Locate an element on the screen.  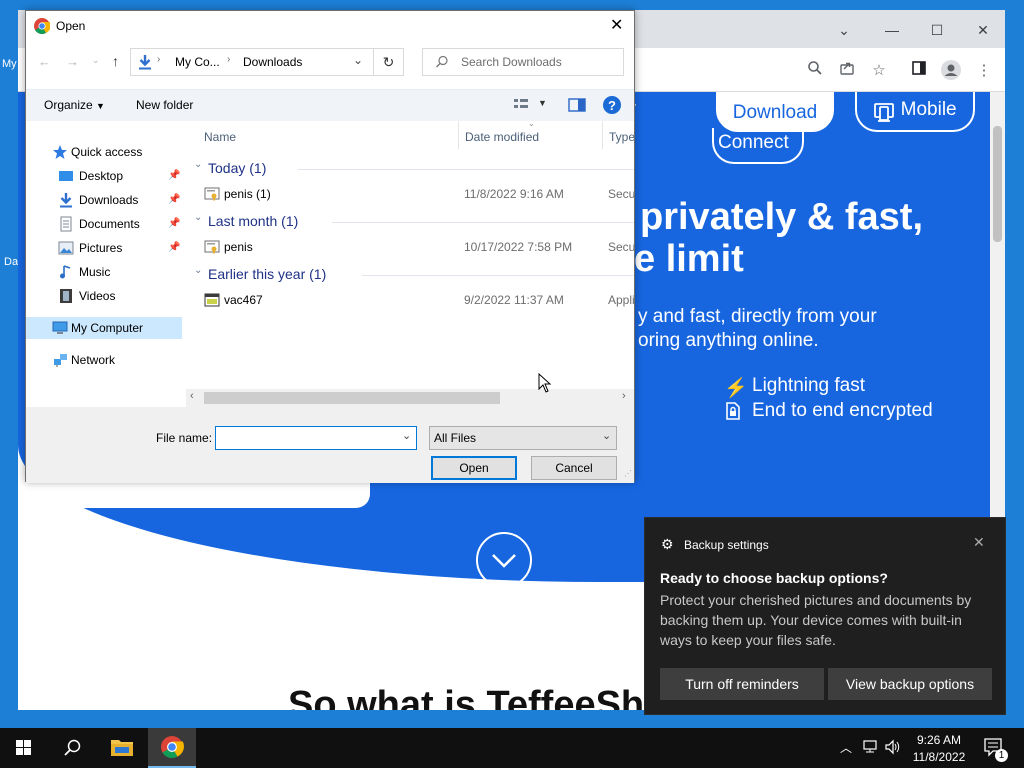
organize-button: Organize ▼ is located at coordinates (74, 105).